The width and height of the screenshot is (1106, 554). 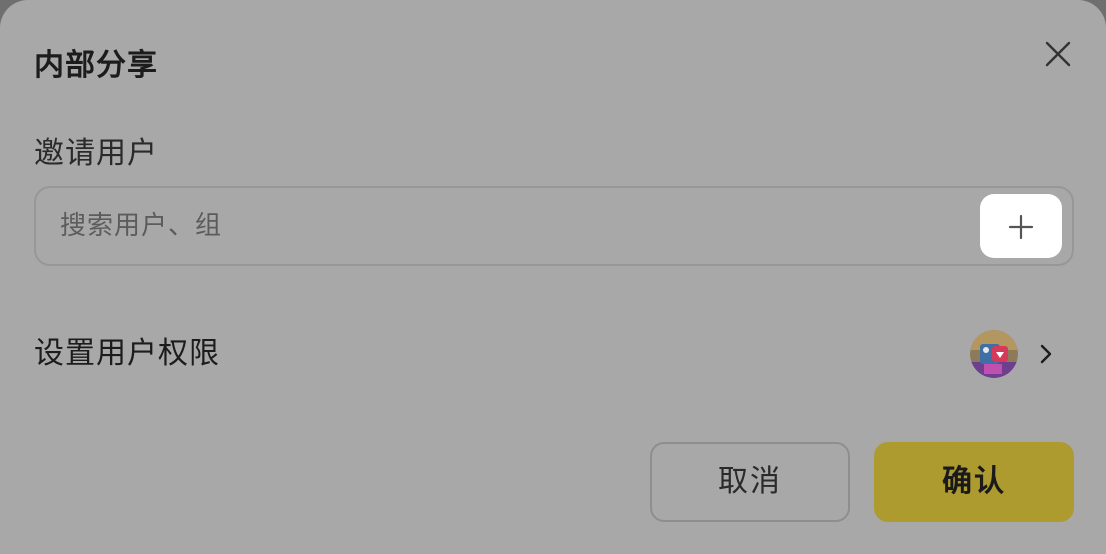 What do you see at coordinates (510, 226) in the screenshot?
I see `search-input` at bounding box center [510, 226].